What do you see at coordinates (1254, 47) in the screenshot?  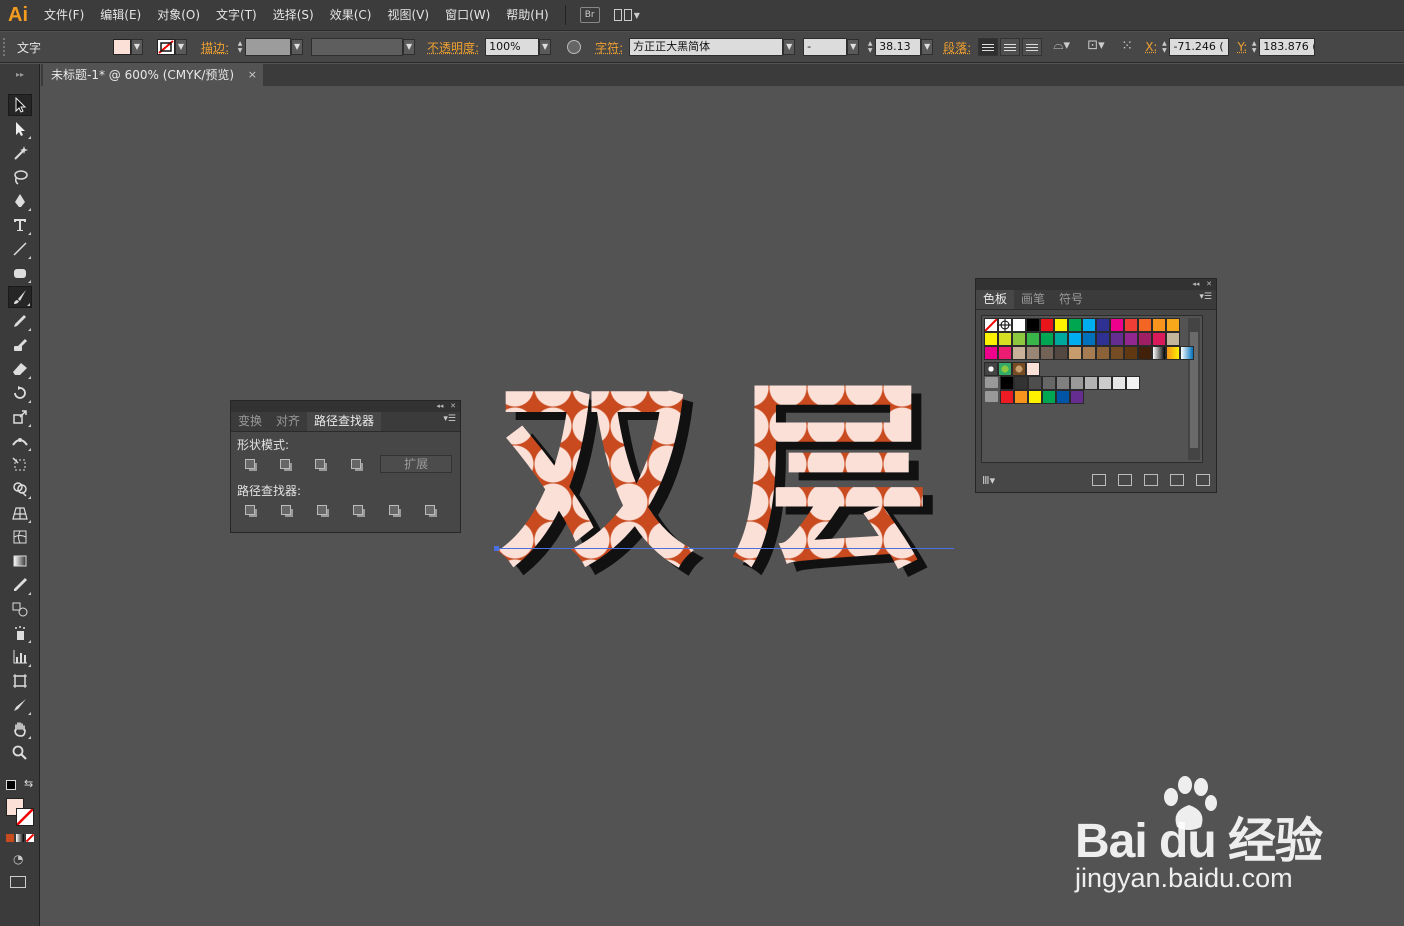 I see `y-stepper: ▲ ▼` at bounding box center [1254, 47].